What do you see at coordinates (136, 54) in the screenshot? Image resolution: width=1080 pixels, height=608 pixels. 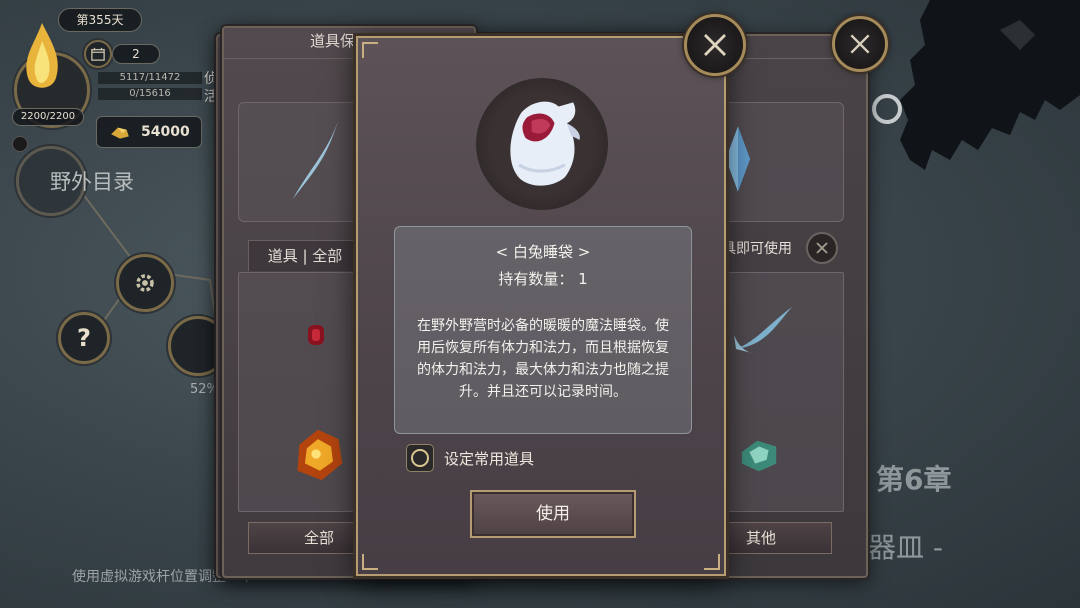 I see `calendar-count: 2` at bounding box center [136, 54].